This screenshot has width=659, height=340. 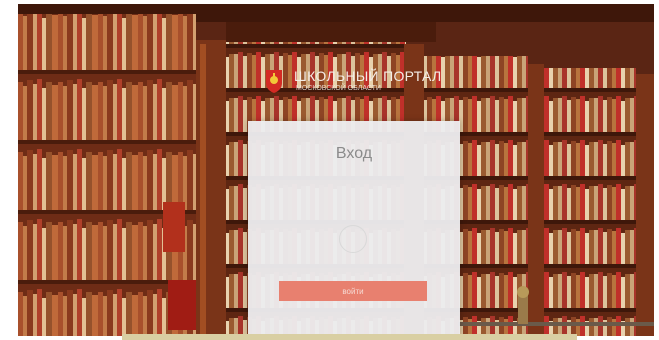 I want to click on login-button: войти, so click(x=353, y=291).